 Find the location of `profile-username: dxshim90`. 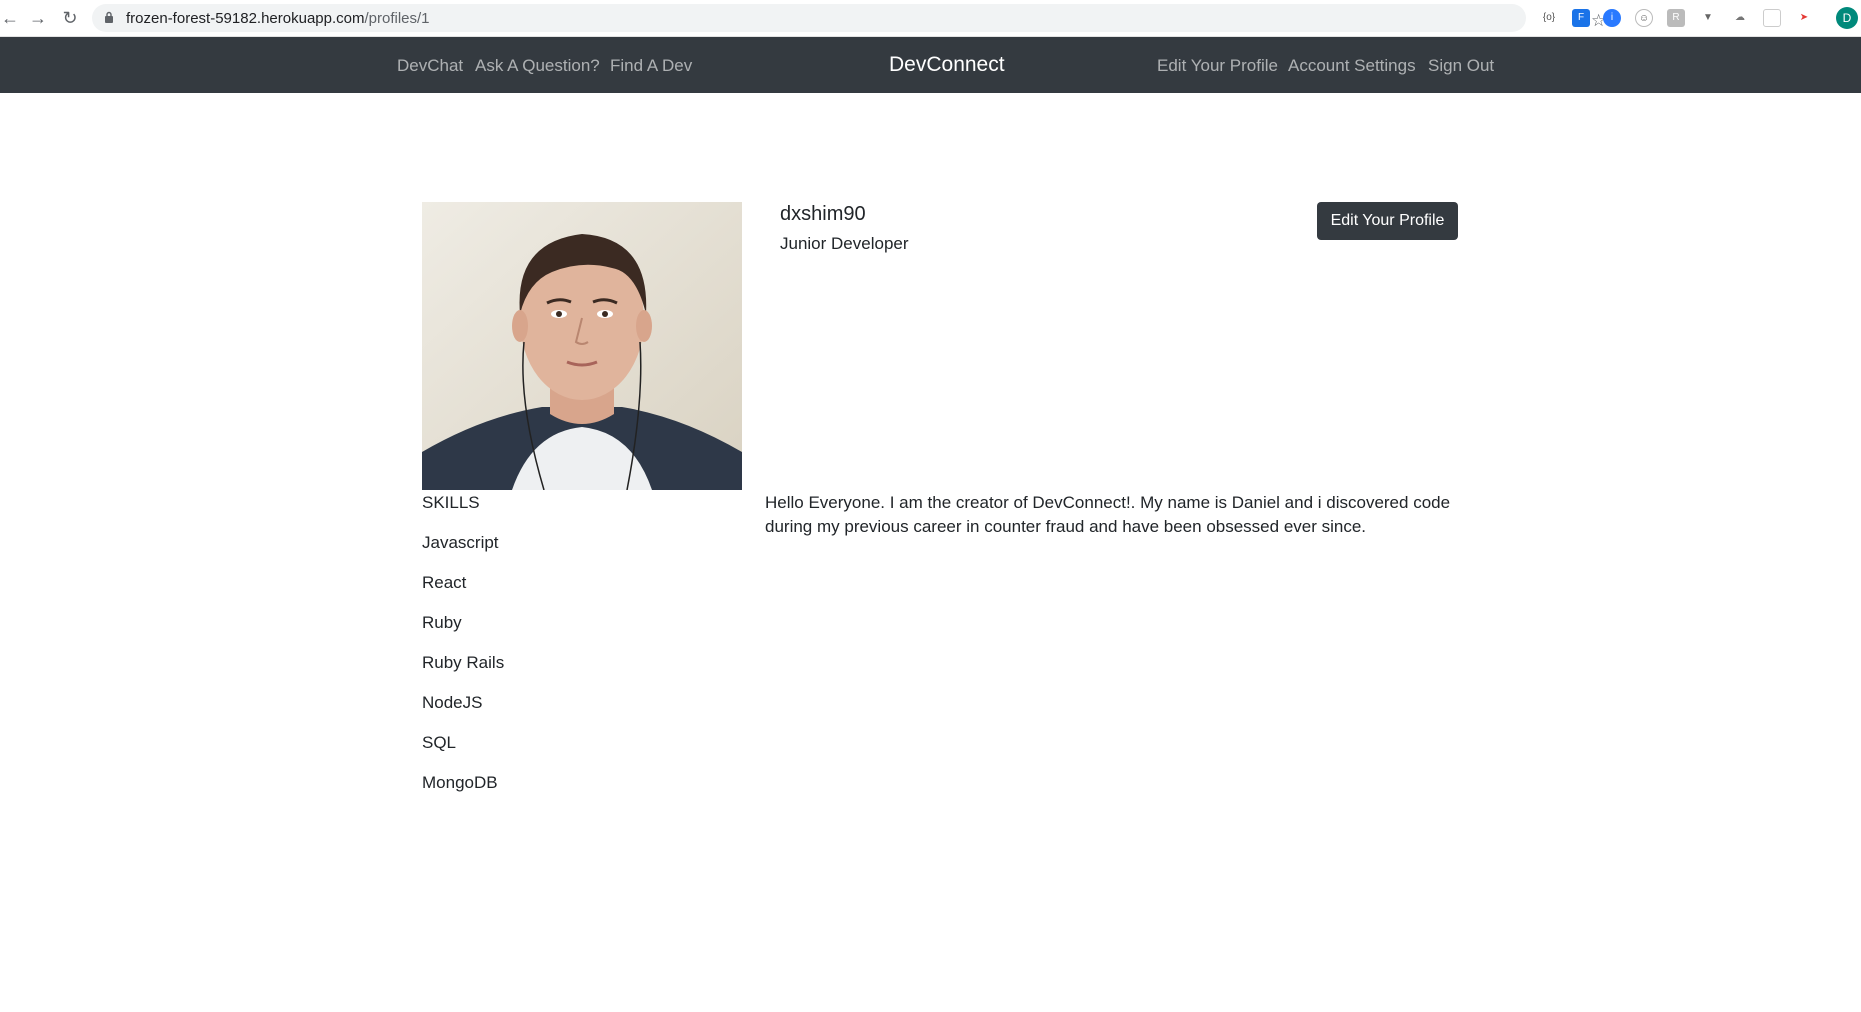

profile-username: dxshim90 is located at coordinates (823, 214).